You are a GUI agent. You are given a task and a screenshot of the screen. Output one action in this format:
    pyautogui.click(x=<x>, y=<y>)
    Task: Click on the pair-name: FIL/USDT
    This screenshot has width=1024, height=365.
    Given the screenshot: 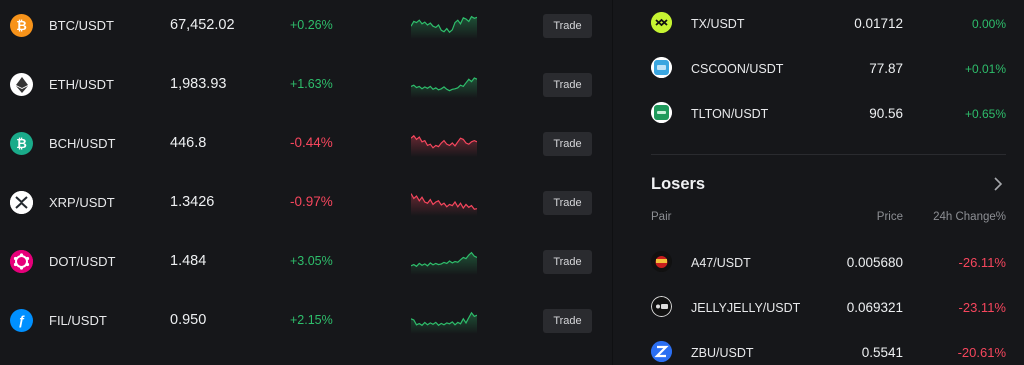 What is the action you would take?
    pyautogui.click(x=78, y=320)
    